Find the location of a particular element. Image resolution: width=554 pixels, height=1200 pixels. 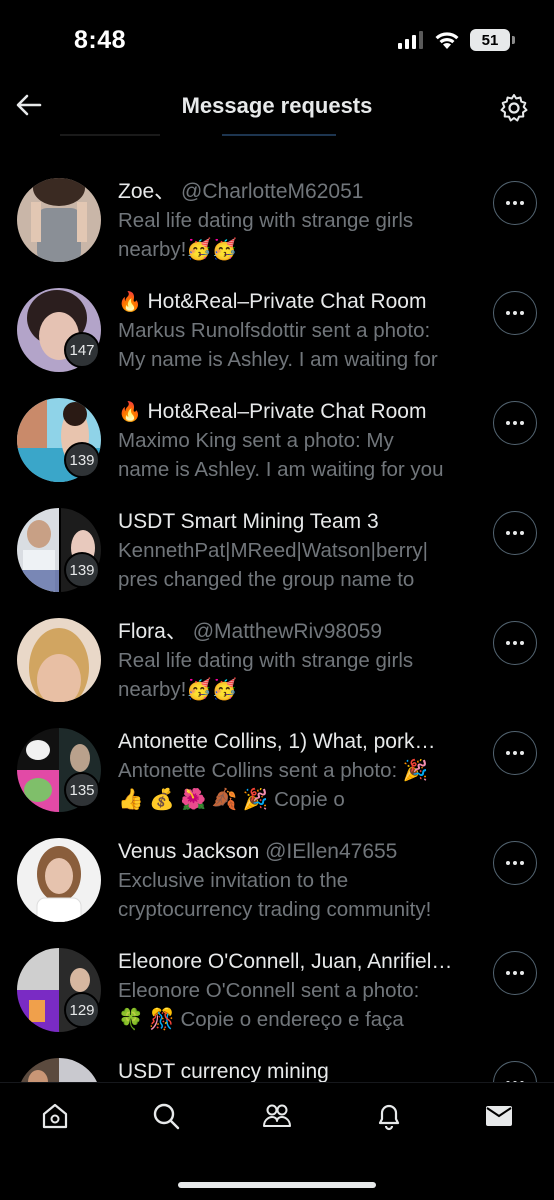

conversation-title: Venus Jackson @IEllen47655 is located at coordinates (258, 851).